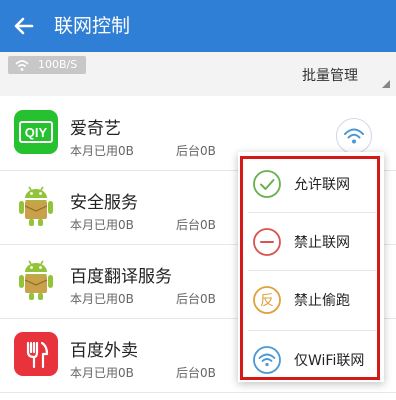 This screenshot has height=400, width=396. I want to click on svg-text: 反, so click(267, 301).